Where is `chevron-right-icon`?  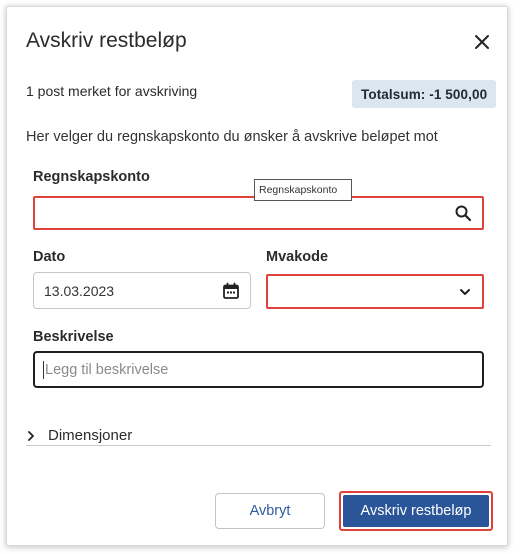 chevron-right-icon is located at coordinates (31, 436).